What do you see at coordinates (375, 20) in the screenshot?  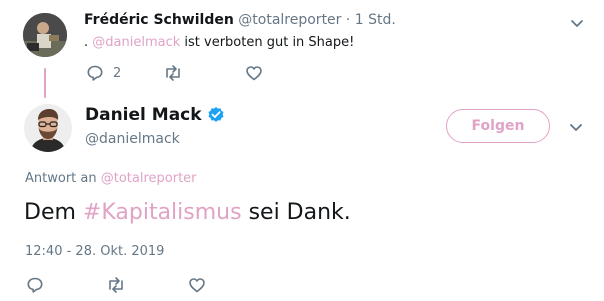 I see `reply-time: 1 Std.` at bounding box center [375, 20].